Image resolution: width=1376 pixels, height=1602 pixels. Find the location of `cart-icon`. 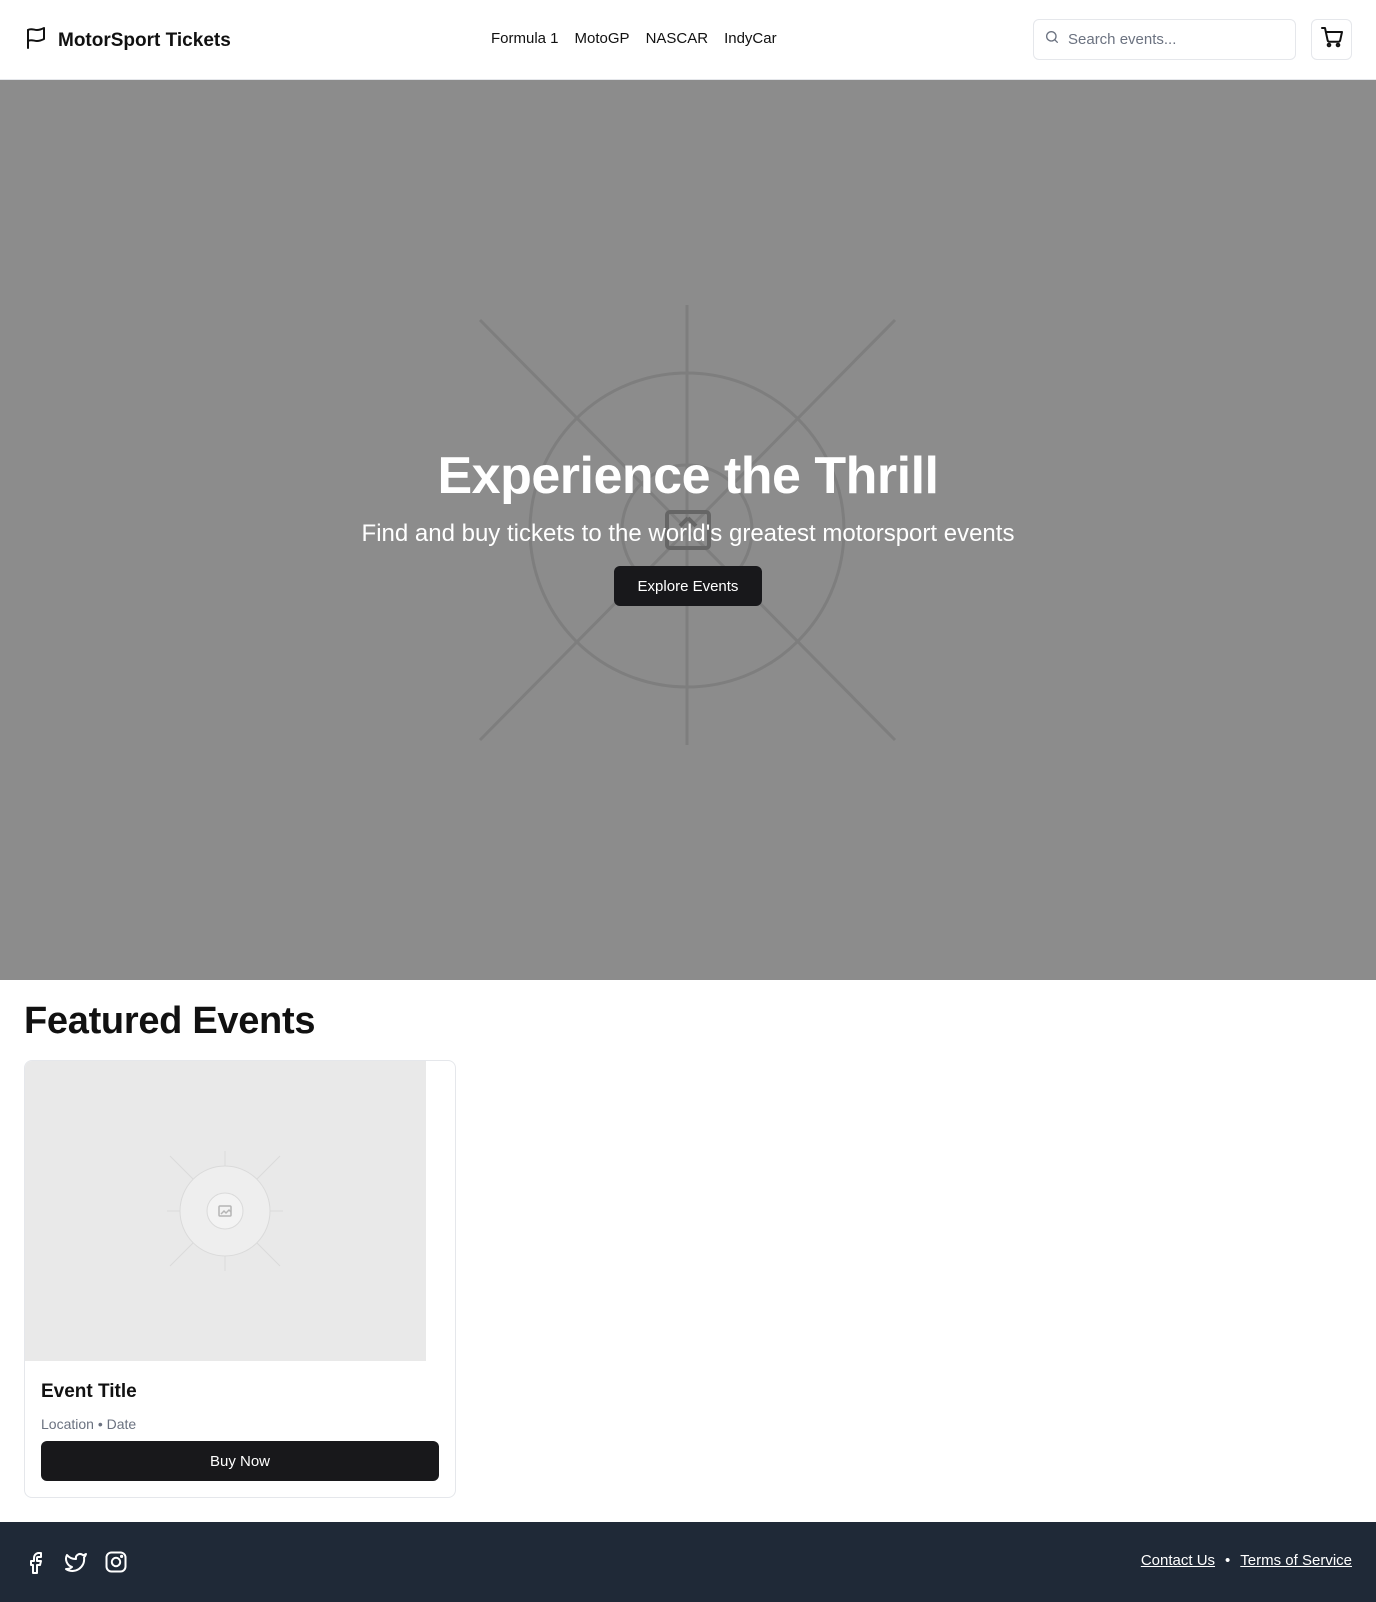

cart-icon is located at coordinates (1332, 39).